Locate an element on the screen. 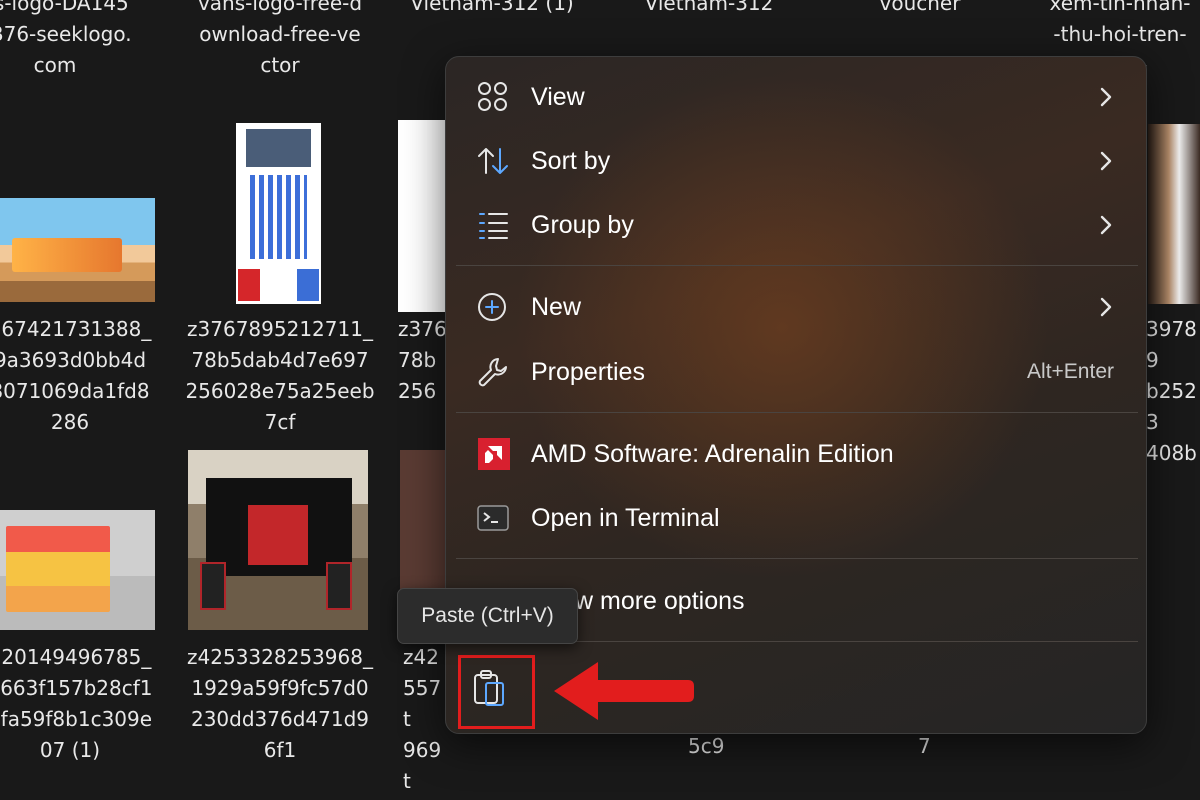 This screenshot has width=1200, height=800. file-name: z4253328253968_ is located at coordinates (280, 657).